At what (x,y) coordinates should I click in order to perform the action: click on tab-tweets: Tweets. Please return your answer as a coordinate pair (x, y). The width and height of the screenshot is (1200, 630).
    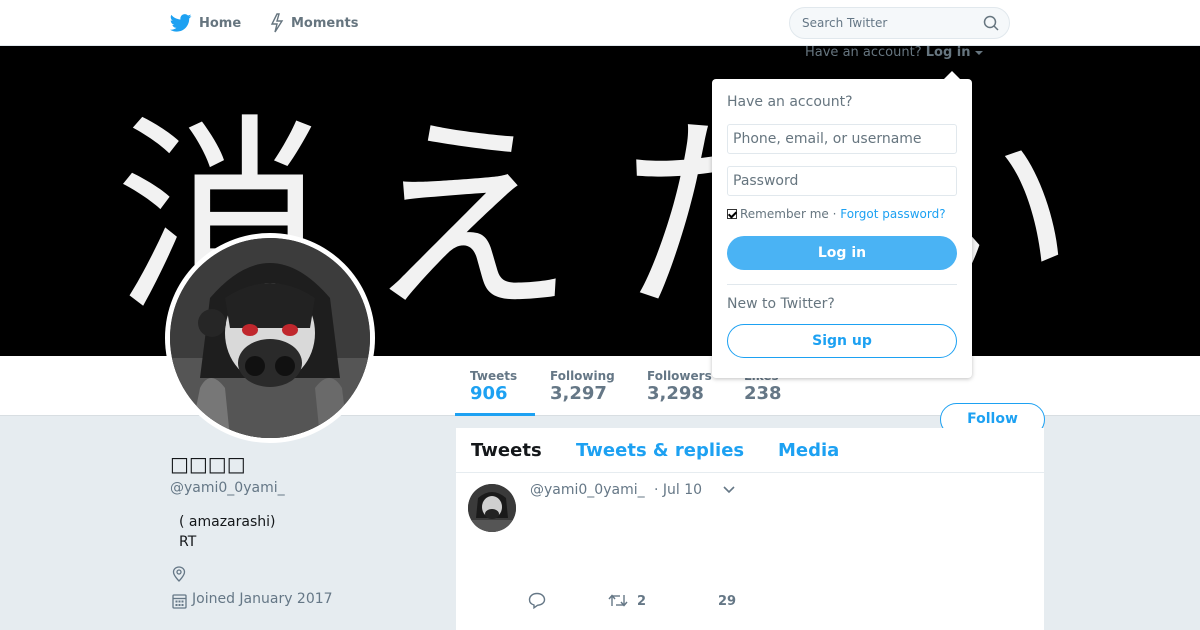
    Looking at the image, I should click on (506, 450).